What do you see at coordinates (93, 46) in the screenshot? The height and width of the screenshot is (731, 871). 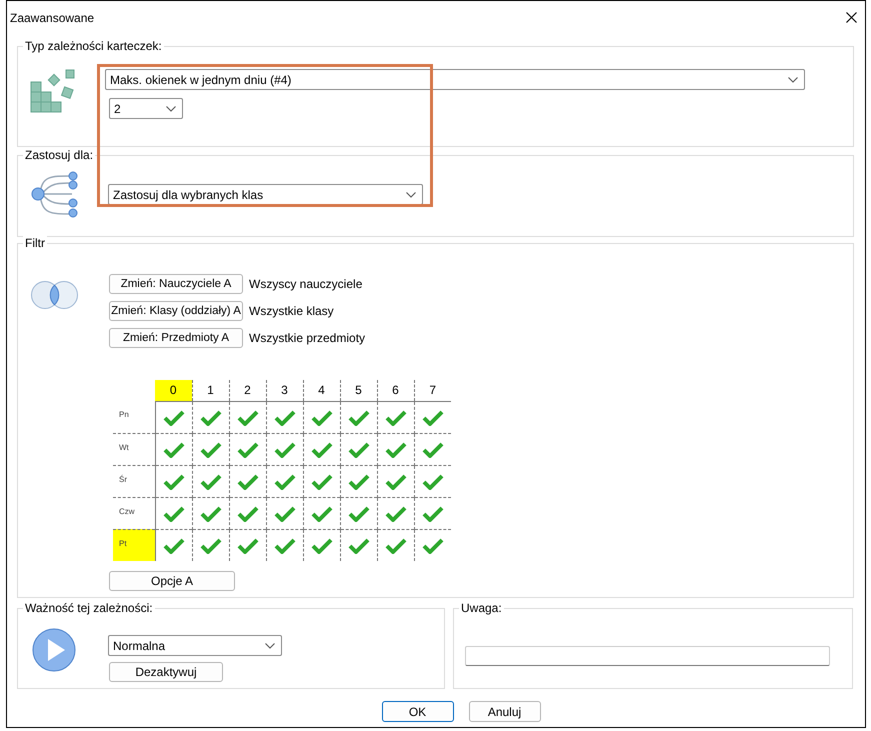 I see `group-legend: Typ zależności karteczek:` at bounding box center [93, 46].